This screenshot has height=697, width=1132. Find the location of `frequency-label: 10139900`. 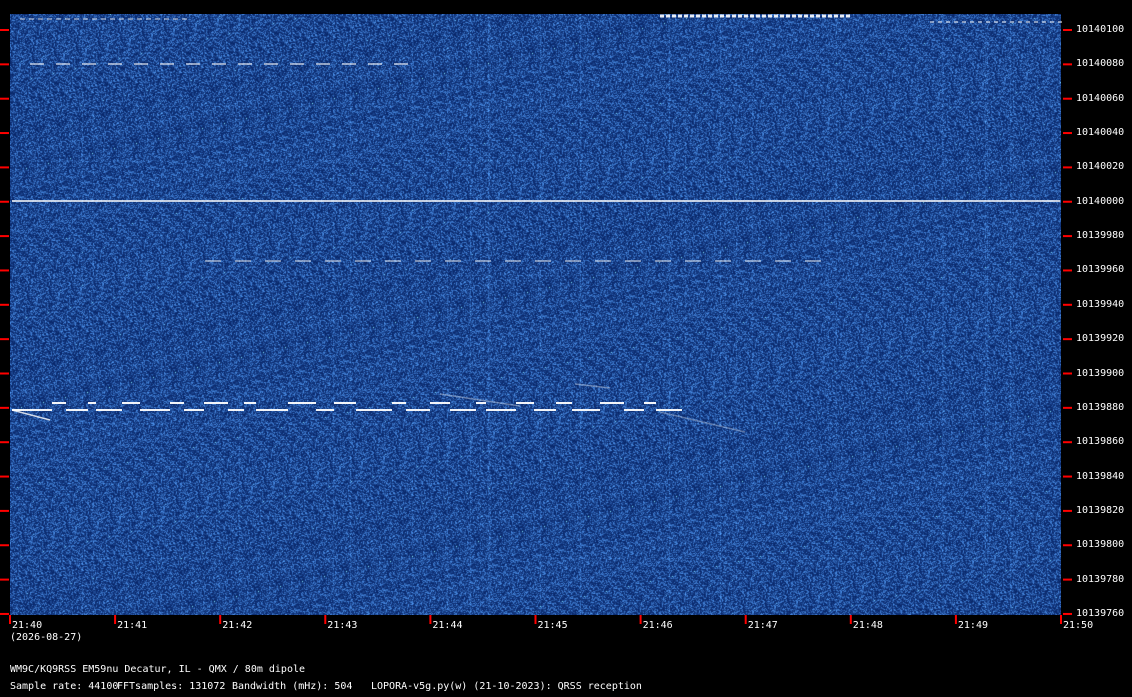

frequency-label: 10139900 is located at coordinates (1100, 373).